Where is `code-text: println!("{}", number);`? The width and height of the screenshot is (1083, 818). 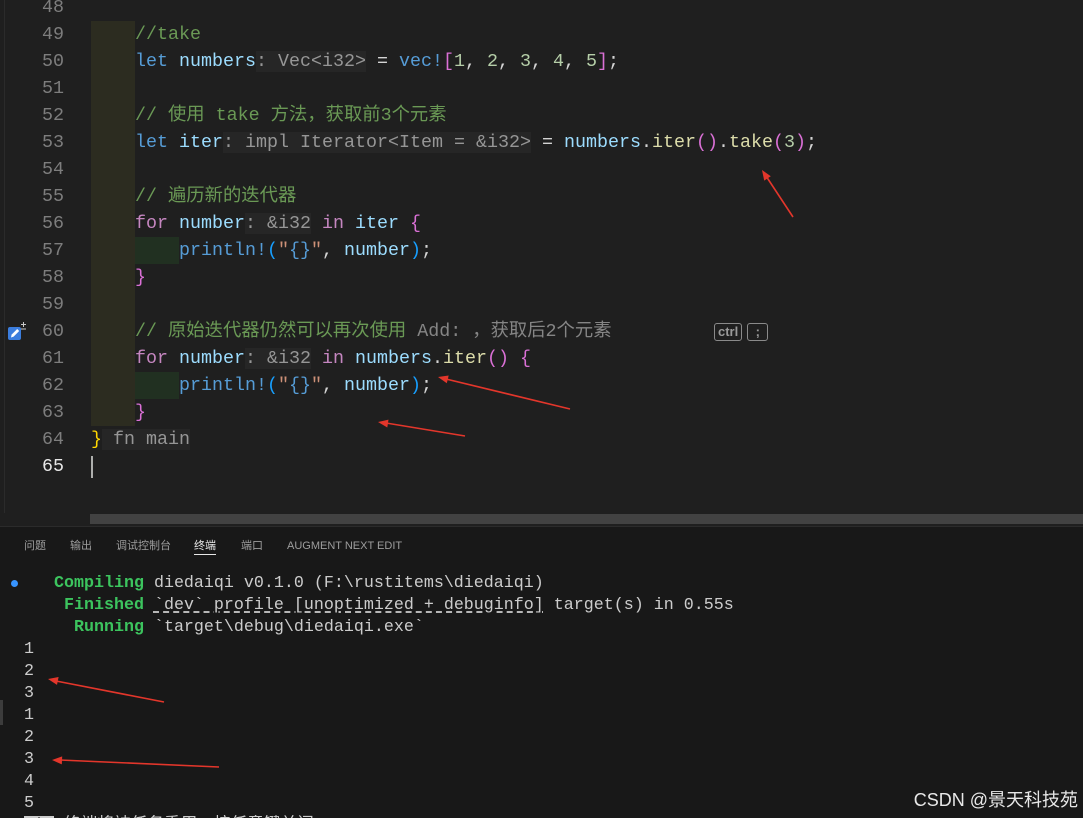
code-text: println!("{}", number); is located at coordinates (261, 250).